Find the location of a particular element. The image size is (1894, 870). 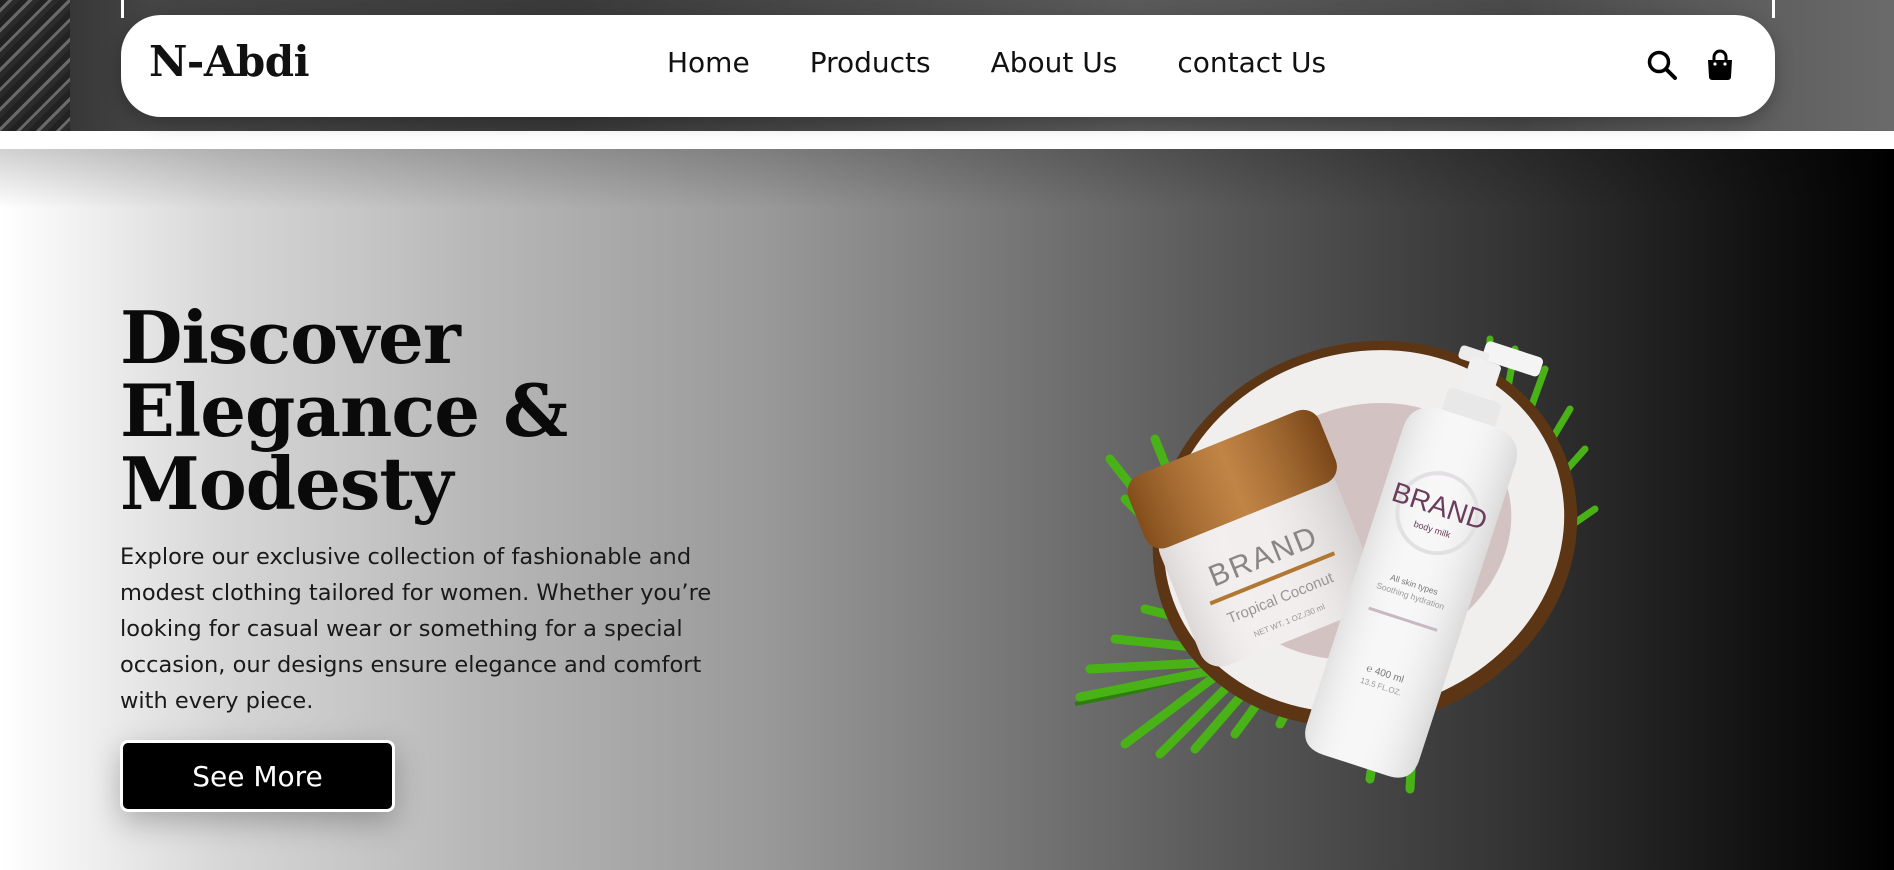

nav-link-about-us: About Us is located at coordinates (1054, 62).